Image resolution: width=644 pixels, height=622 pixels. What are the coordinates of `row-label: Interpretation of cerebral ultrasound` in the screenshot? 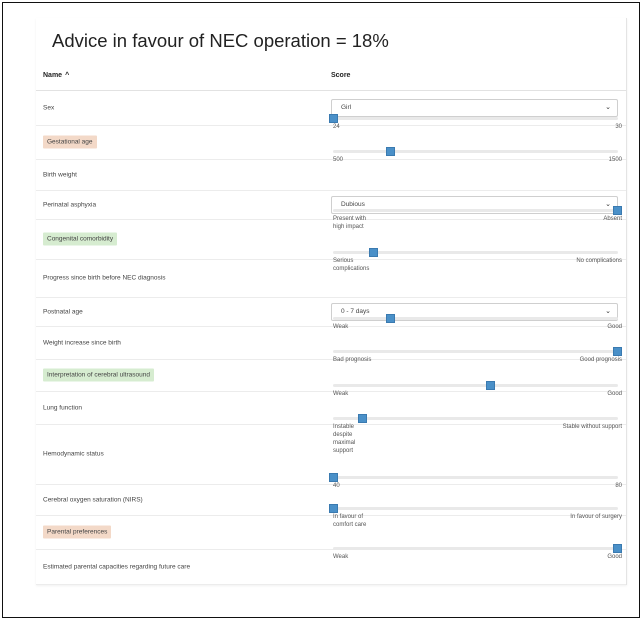 It's located at (98, 375).